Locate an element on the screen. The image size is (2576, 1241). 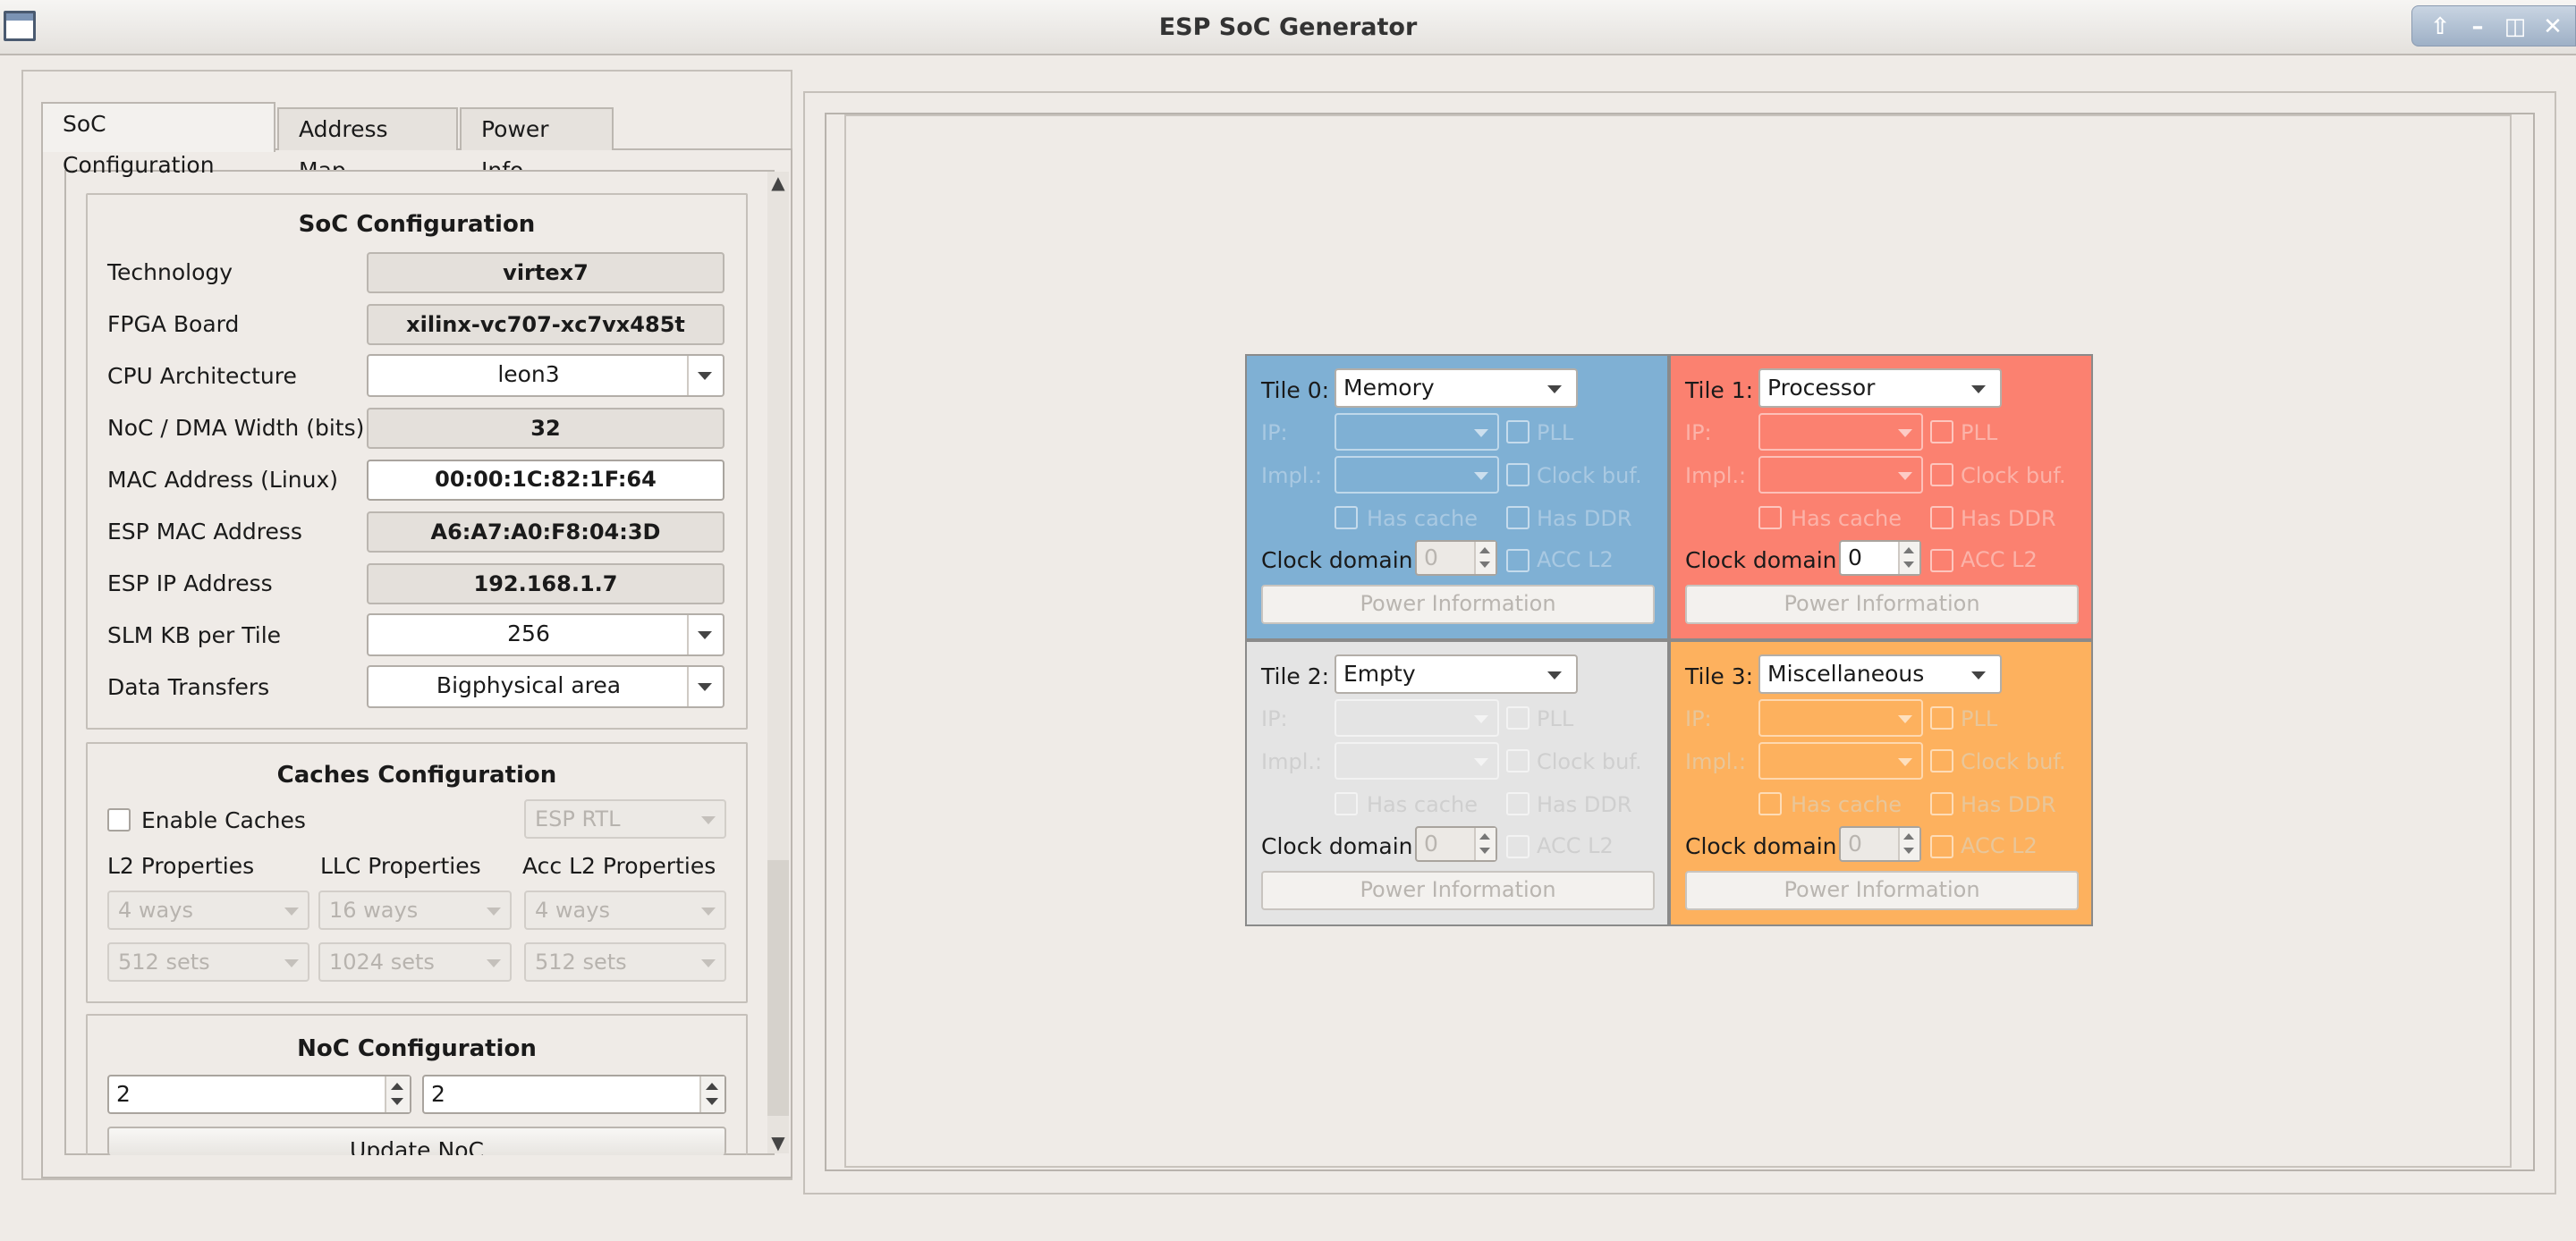
tile-type-select: Empty is located at coordinates (1456, 674).